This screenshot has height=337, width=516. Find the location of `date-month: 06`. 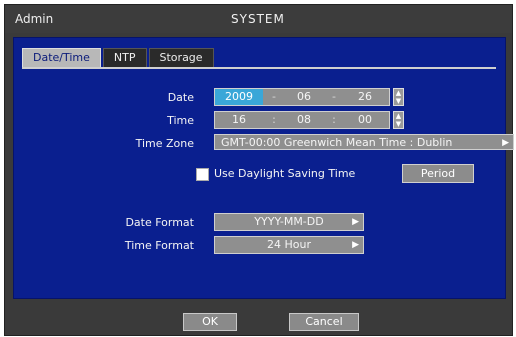

date-month: 06 is located at coordinates (304, 97).